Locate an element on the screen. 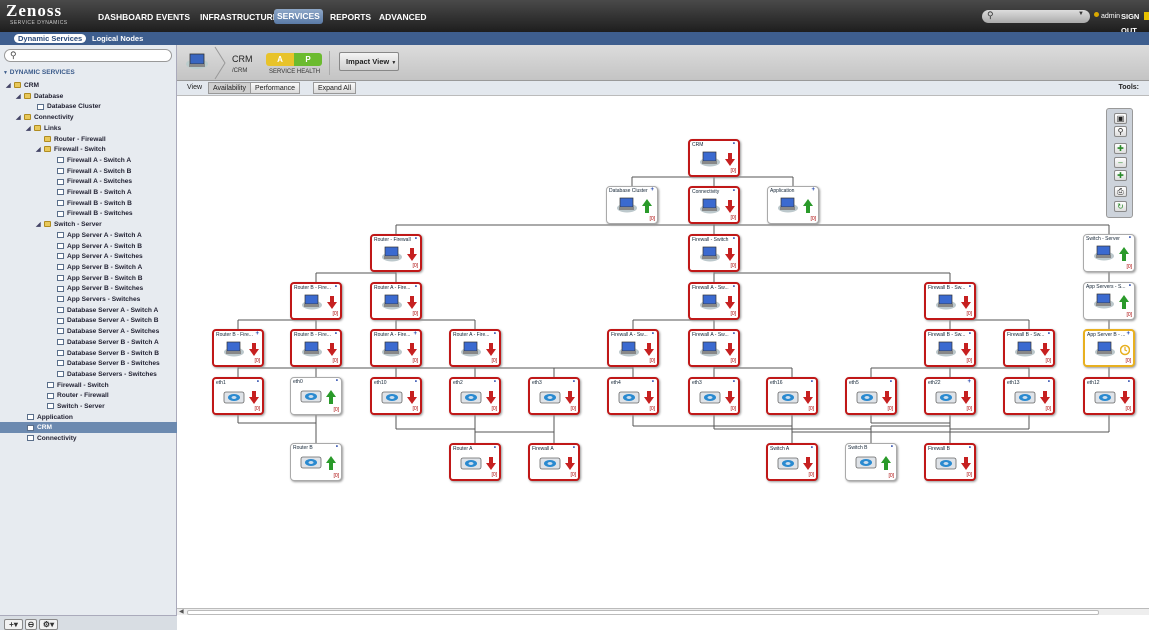  graph-node-eth13: eth13 • [0] is located at coordinates (1029, 396).